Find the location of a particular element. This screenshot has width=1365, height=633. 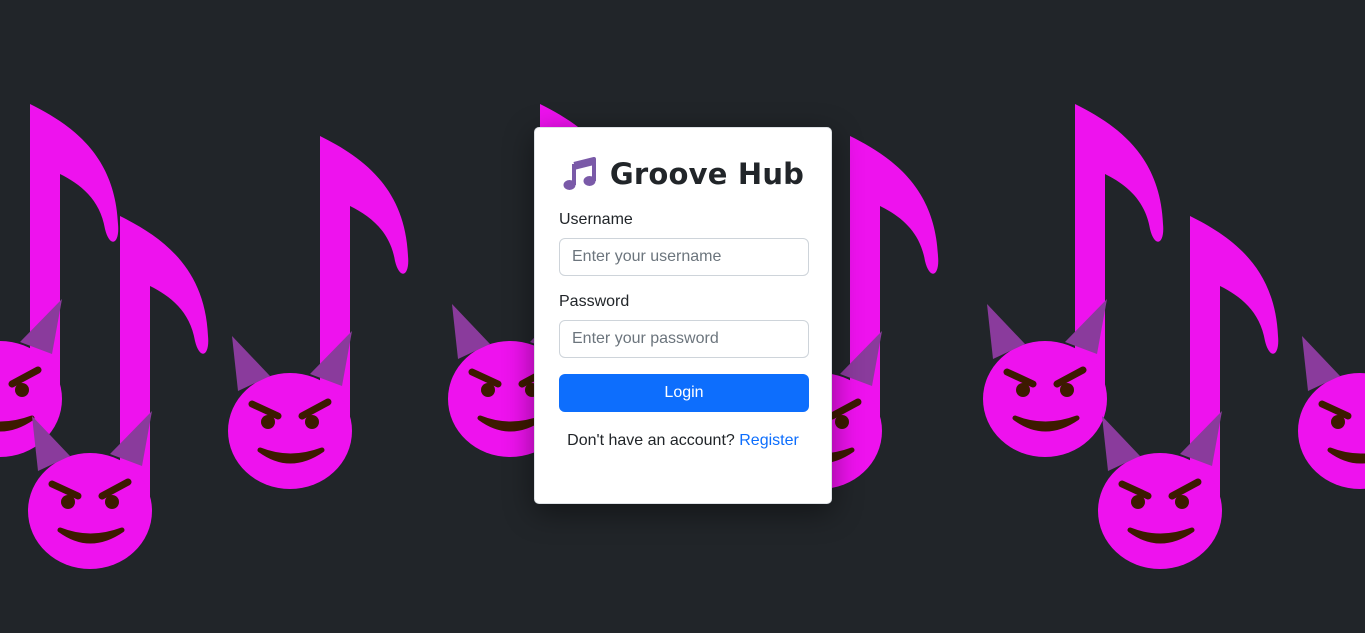

password-input is located at coordinates (684, 339).